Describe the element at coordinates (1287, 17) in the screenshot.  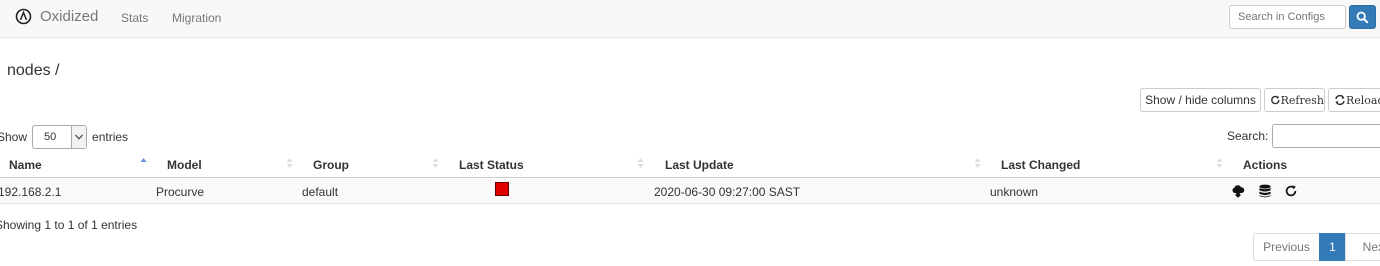
I see `config-search-input` at that location.